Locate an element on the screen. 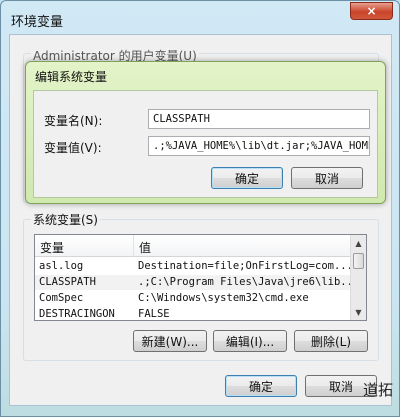 This screenshot has width=400, height=417. row-variable: asl.log is located at coordinates (61, 266).